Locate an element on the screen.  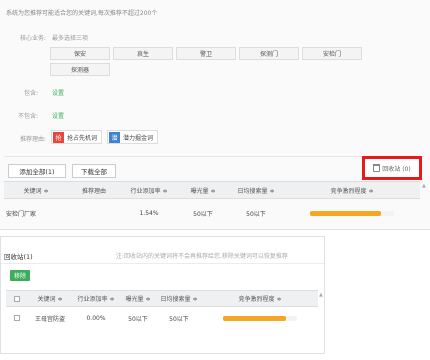
reason-label: 推荐理由: is located at coordinates (32, 139).